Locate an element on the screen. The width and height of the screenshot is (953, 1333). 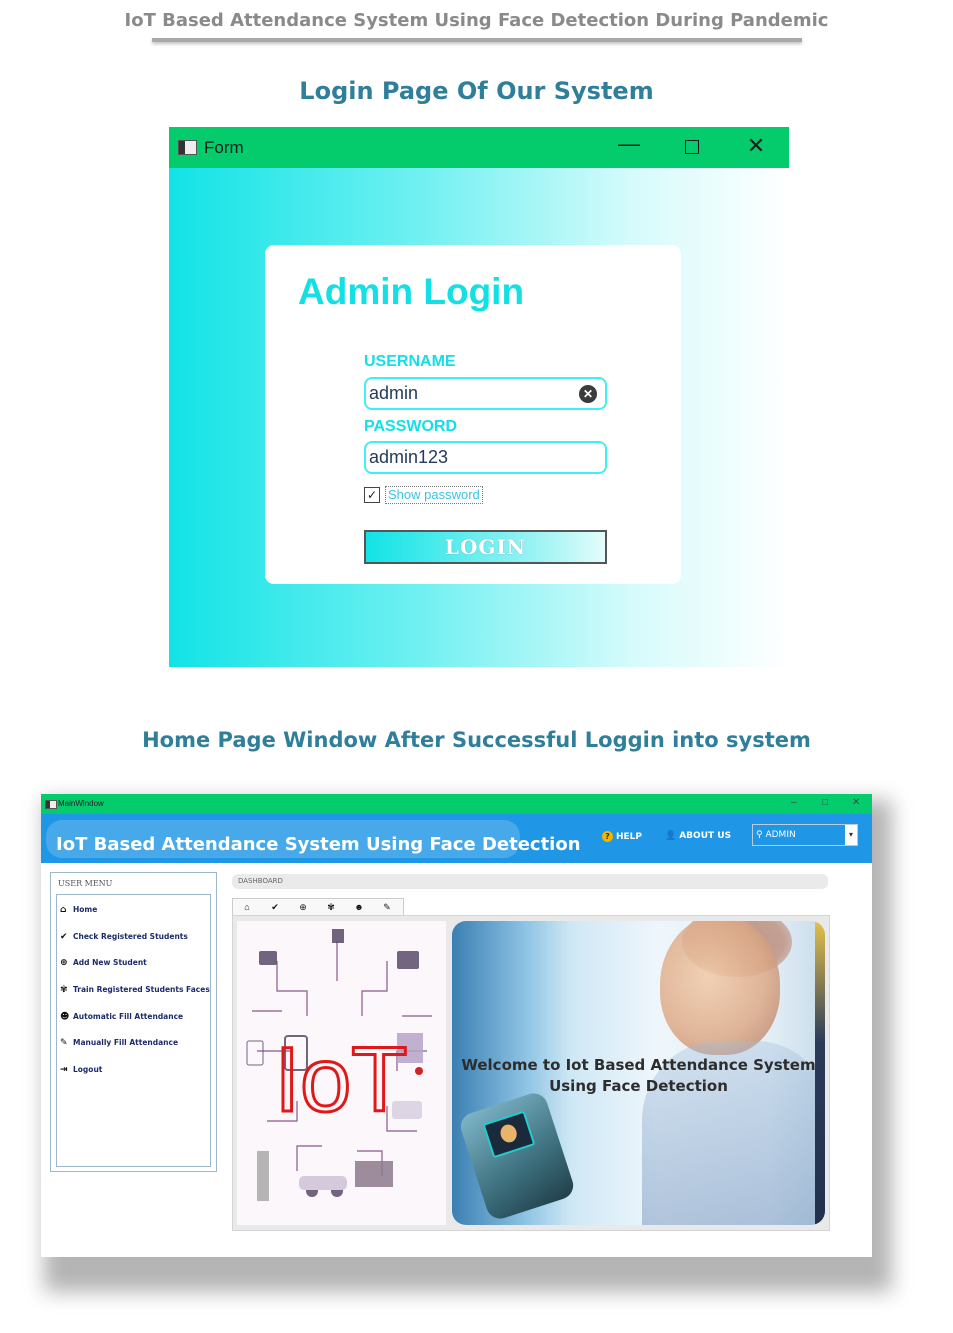
face-scanner-image is located at coordinates (517, 1156).